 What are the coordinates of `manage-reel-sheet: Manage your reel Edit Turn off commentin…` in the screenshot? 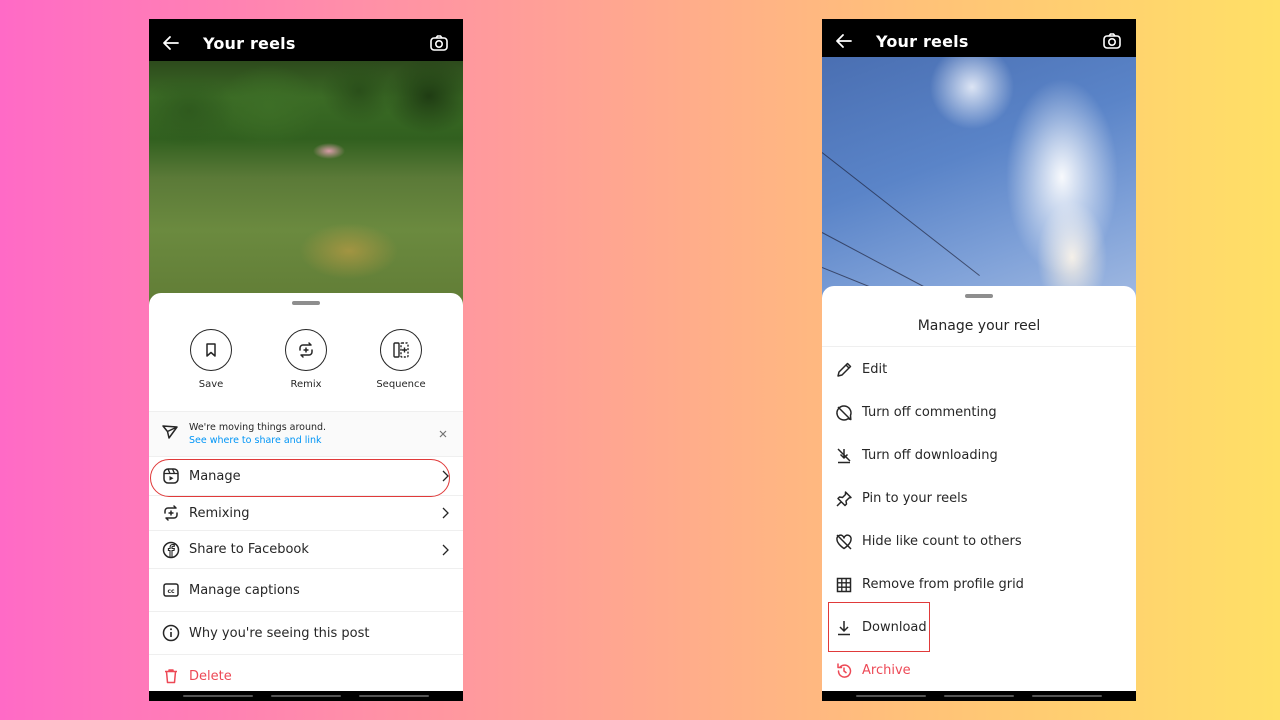 It's located at (979, 488).